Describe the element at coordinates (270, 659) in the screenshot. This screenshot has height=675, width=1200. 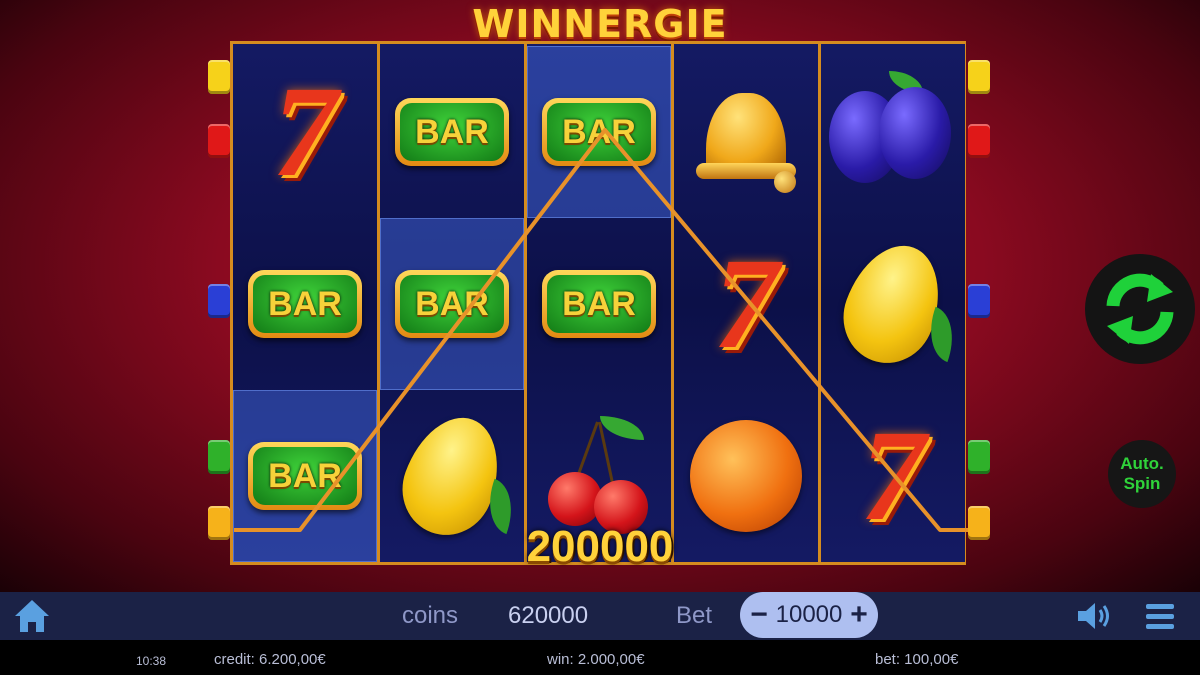
I see `credit-text: credit: 6.200,00€` at that location.